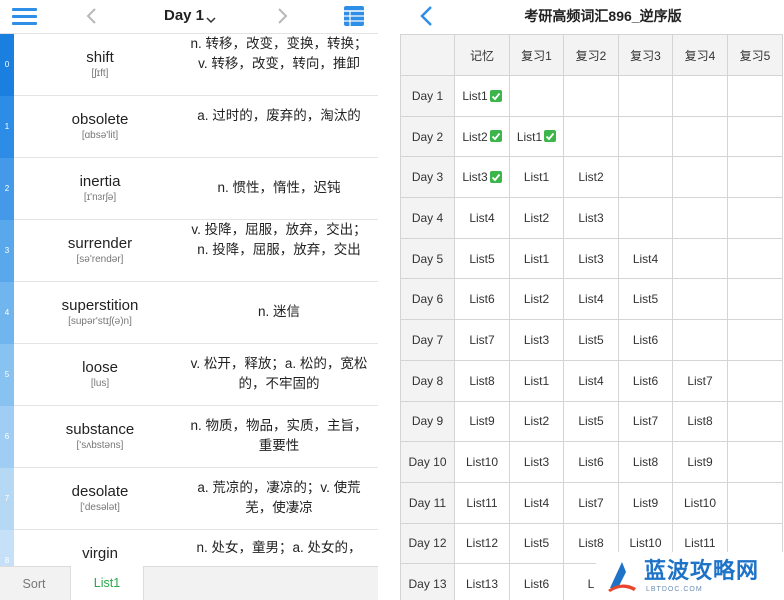 Image resolution: width=784 pixels, height=600 pixels. I want to click on word-entry: surrender [sə'rendər], so click(100, 250).